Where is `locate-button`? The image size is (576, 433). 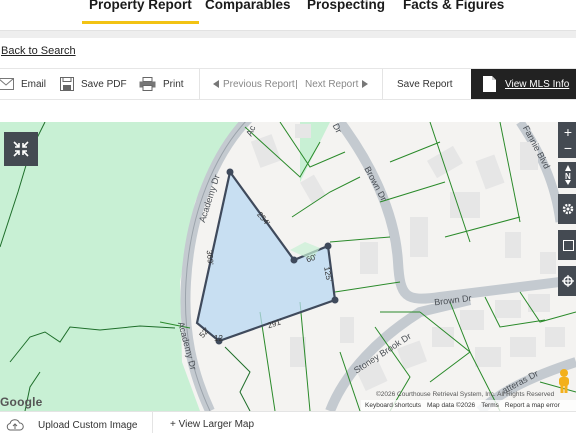
locate-button is located at coordinates (567, 281).